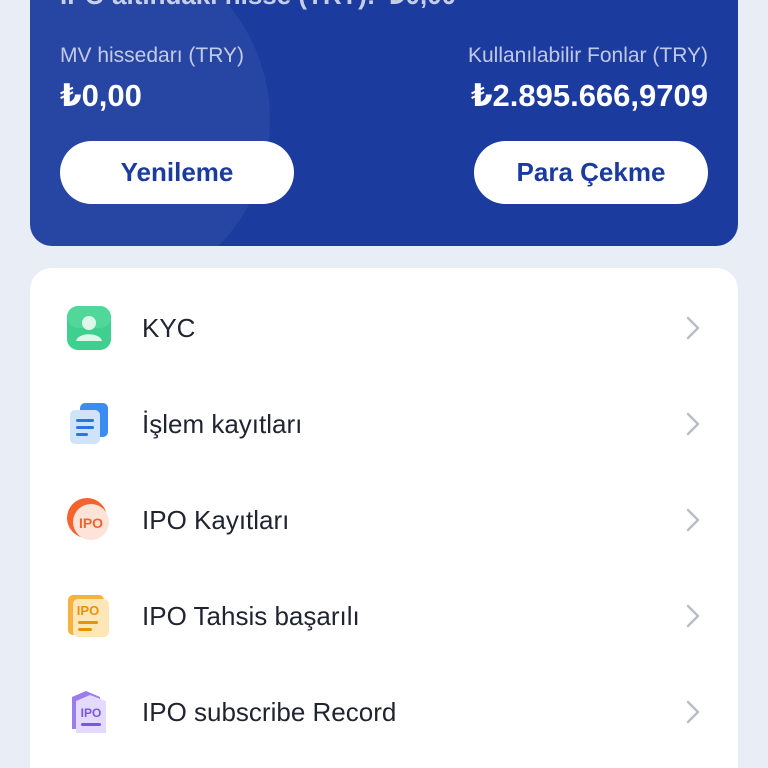 The height and width of the screenshot is (768, 768). What do you see at coordinates (152, 55) in the screenshot?
I see `mv-shareholder-label: MV hissedarı (TRY)` at bounding box center [152, 55].